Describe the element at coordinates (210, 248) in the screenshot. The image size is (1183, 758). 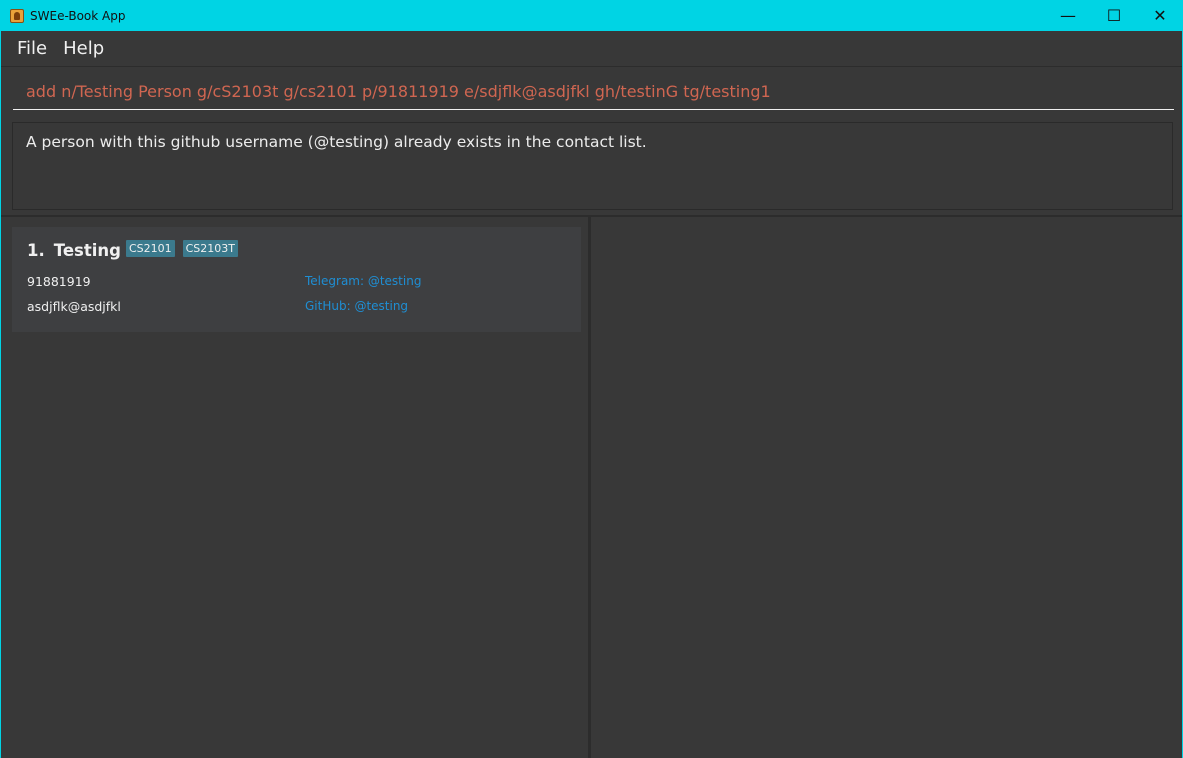
I see `tag-badge: CS2103T` at that location.